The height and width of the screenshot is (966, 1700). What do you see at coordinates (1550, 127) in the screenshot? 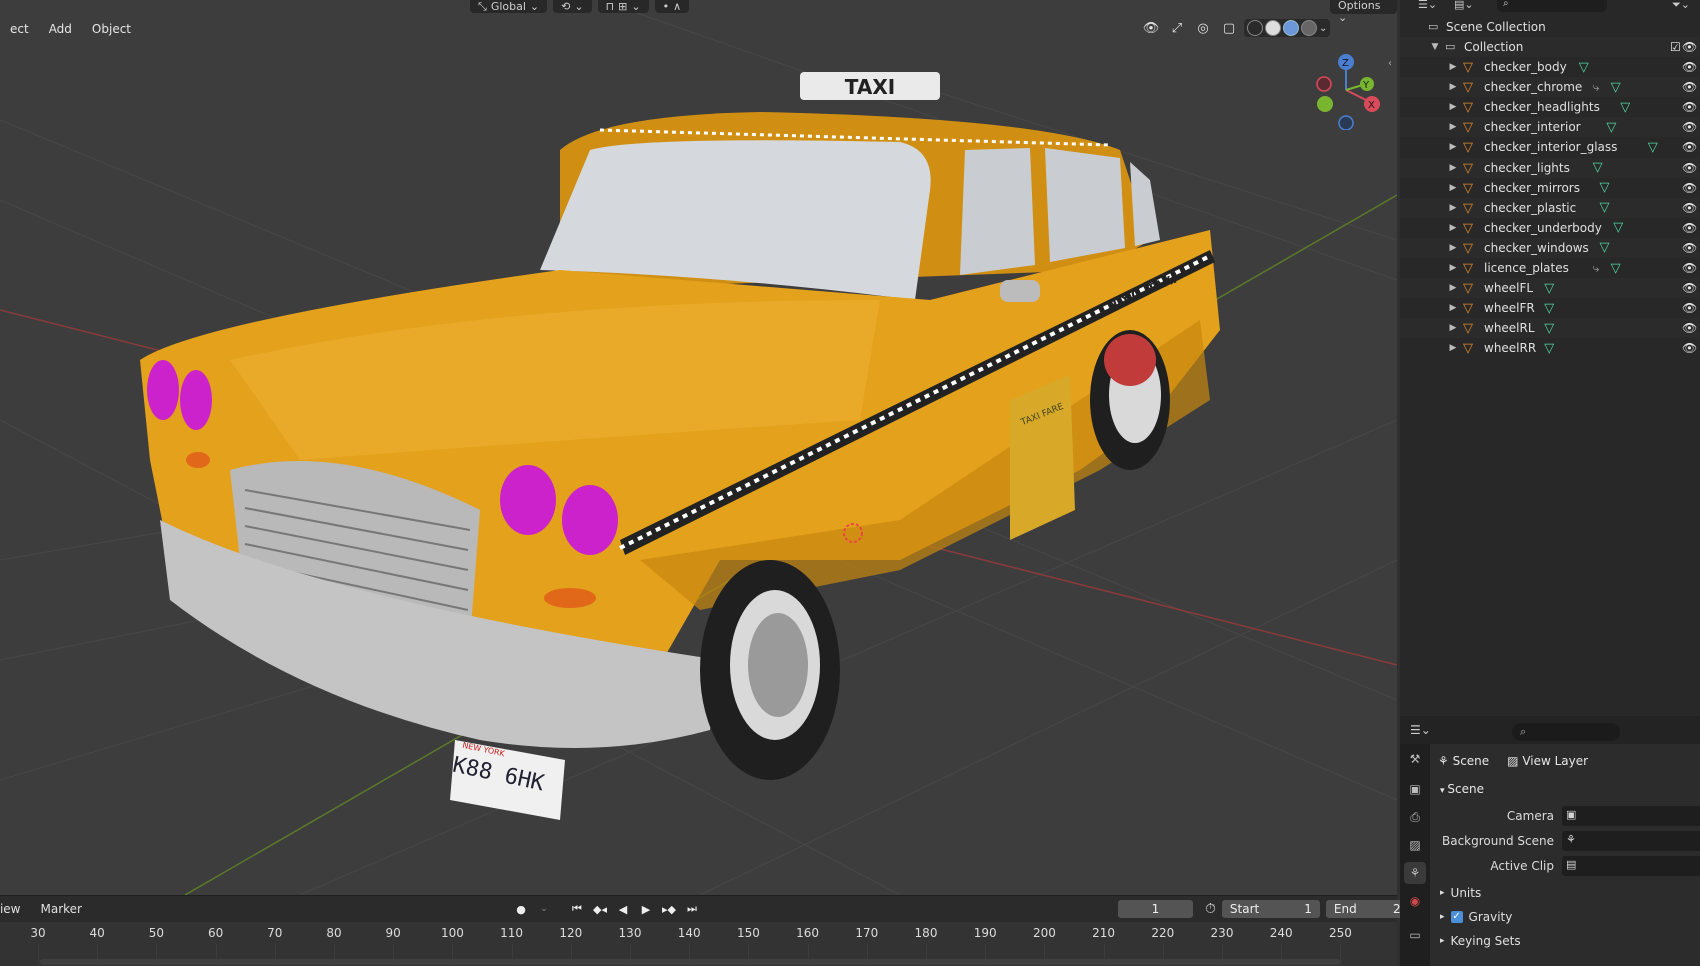
I see `outliner-object-row: ▶ ▽ checker_interior ▽ 👁` at bounding box center [1550, 127].